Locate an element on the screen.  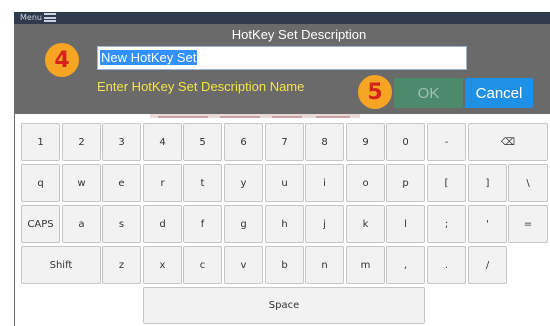
key-backslash: \ is located at coordinates (528, 183).